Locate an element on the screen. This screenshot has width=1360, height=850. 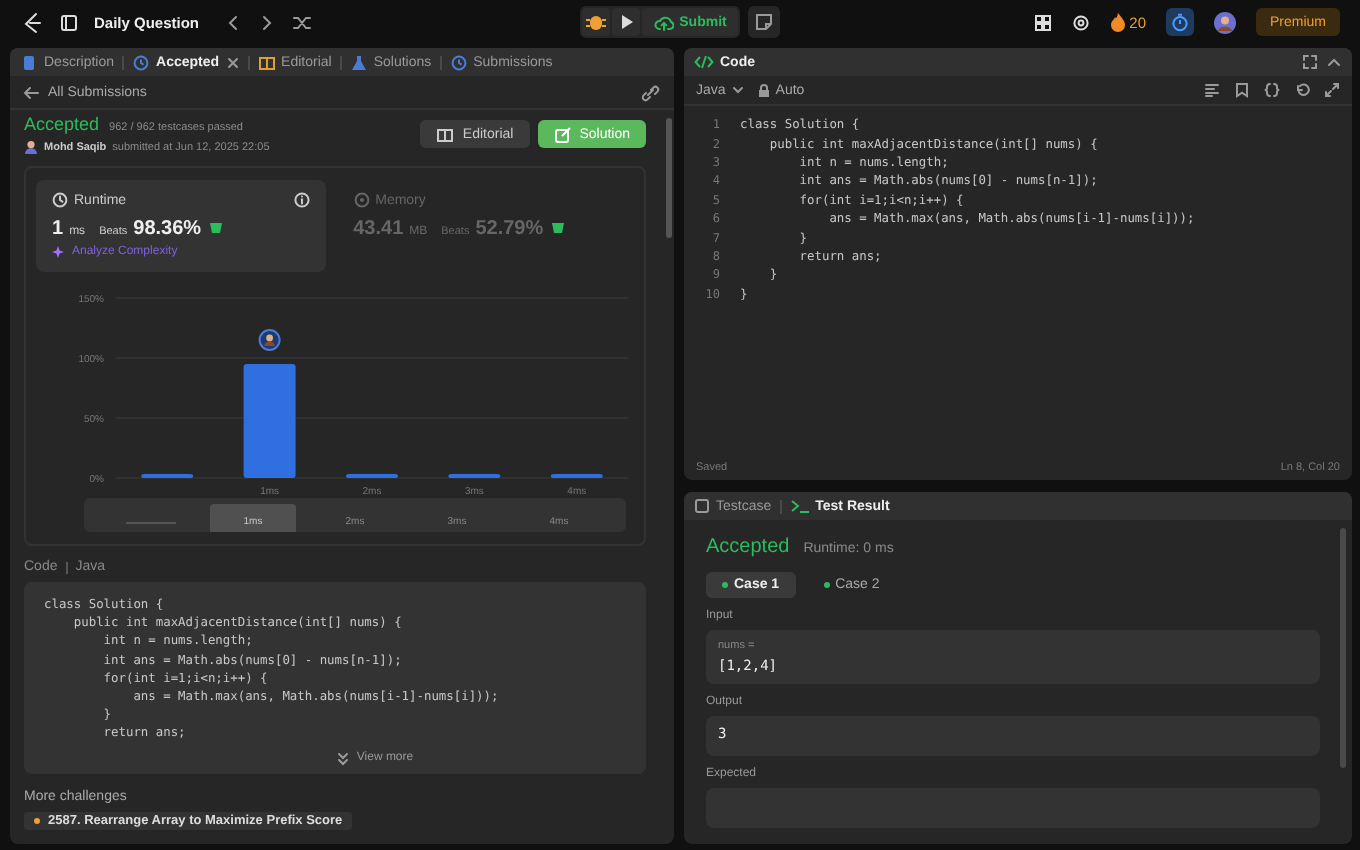
close-icon is located at coordinates (232, 62).